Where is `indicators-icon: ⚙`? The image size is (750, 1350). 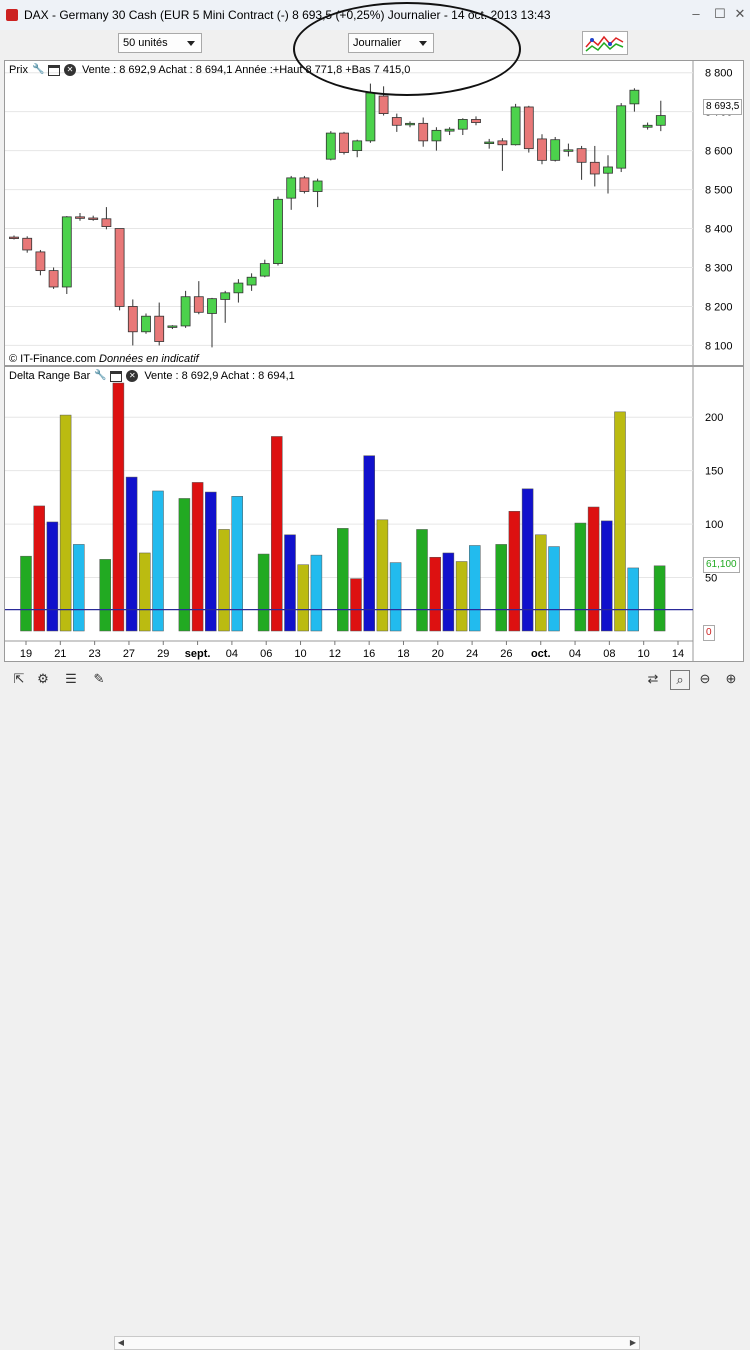
indicators-icon: ⚙ is located at coordinates (43, 679).